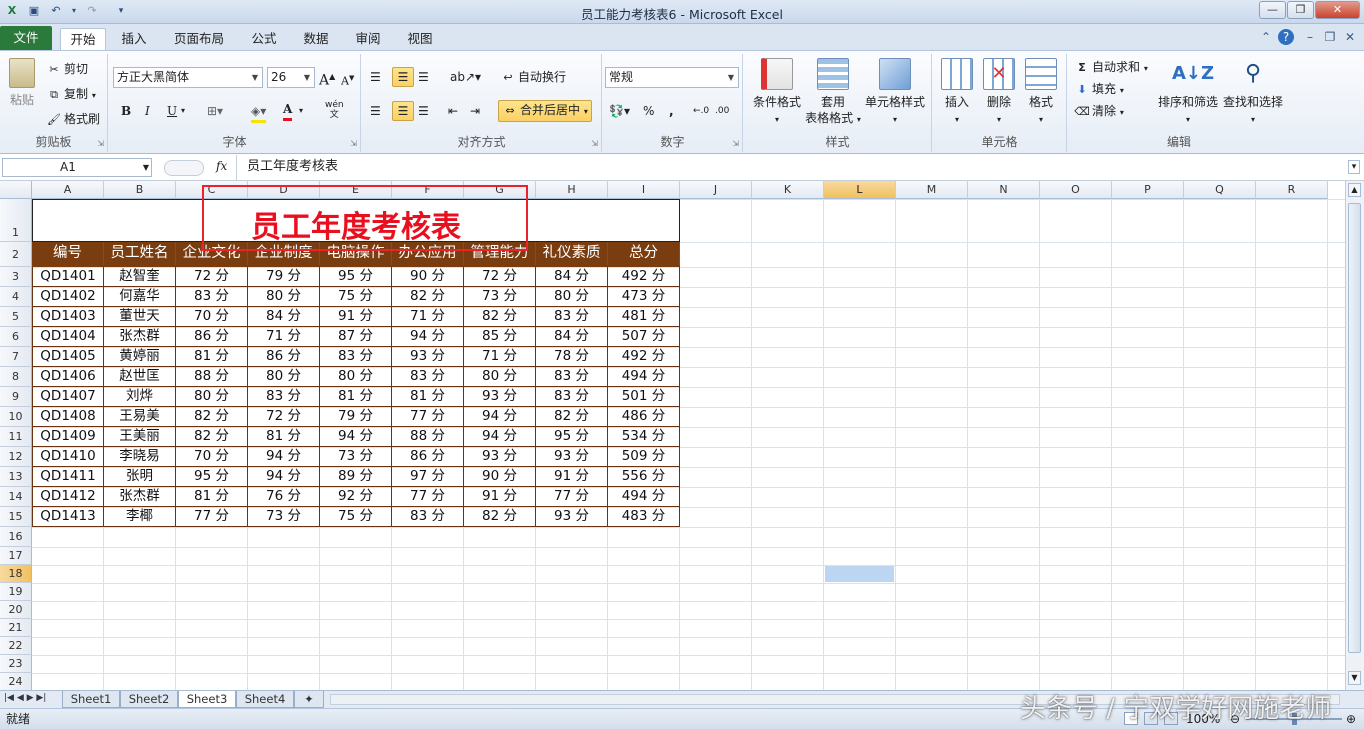 This screenshot has width=1364, height=729. Describe the element at coordinates (134, 39) in the screenshot. I see `tab-insert: 插入` at that location.